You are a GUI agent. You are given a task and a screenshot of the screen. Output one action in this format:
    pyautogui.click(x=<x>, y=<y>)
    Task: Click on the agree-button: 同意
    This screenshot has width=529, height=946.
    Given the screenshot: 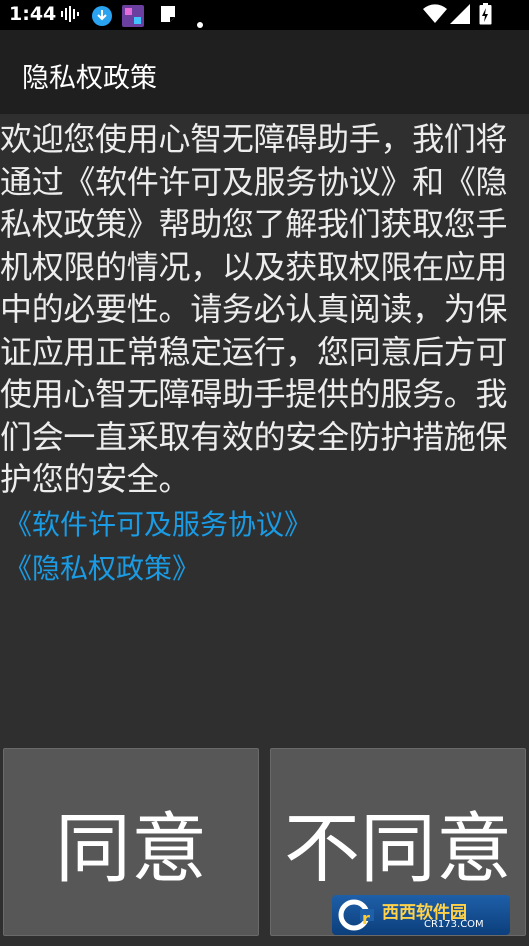 What is the action you would take?
    pyautogui.click(x=131, y=842)
    